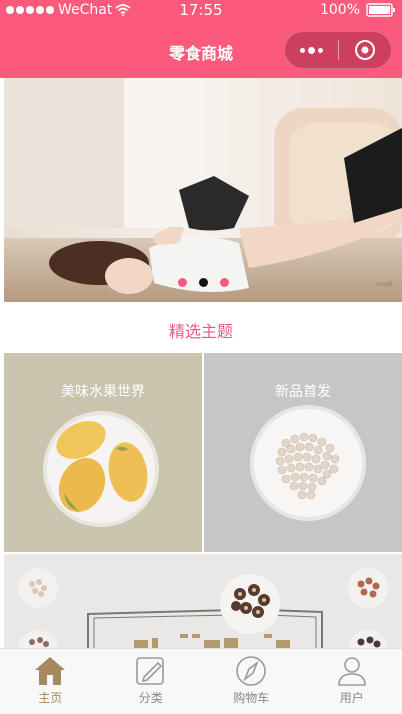 This screenshot has height=714, width=402. I want to click on tab-label-home: 主页, so click(50, 698).